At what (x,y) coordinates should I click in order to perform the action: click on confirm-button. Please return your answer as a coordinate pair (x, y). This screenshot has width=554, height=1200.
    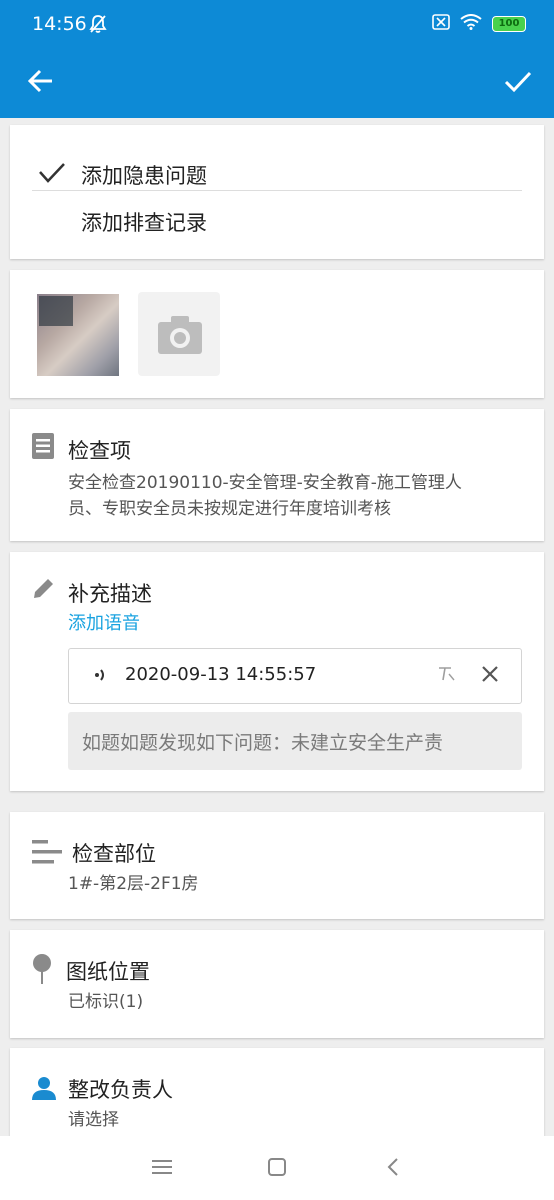
    Looking at the image, I should click on (518, 82).